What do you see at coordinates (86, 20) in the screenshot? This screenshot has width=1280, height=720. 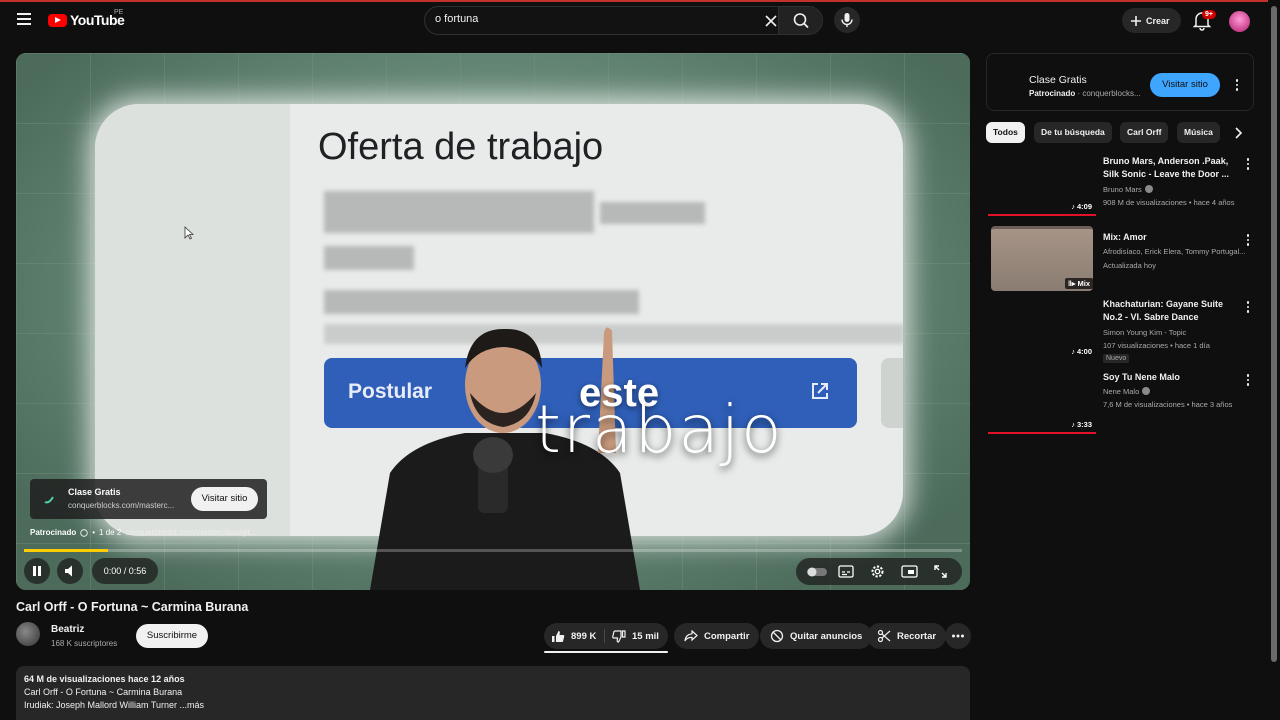 I see `youtube-logo: YouTube` at bounding box center [86, 20].